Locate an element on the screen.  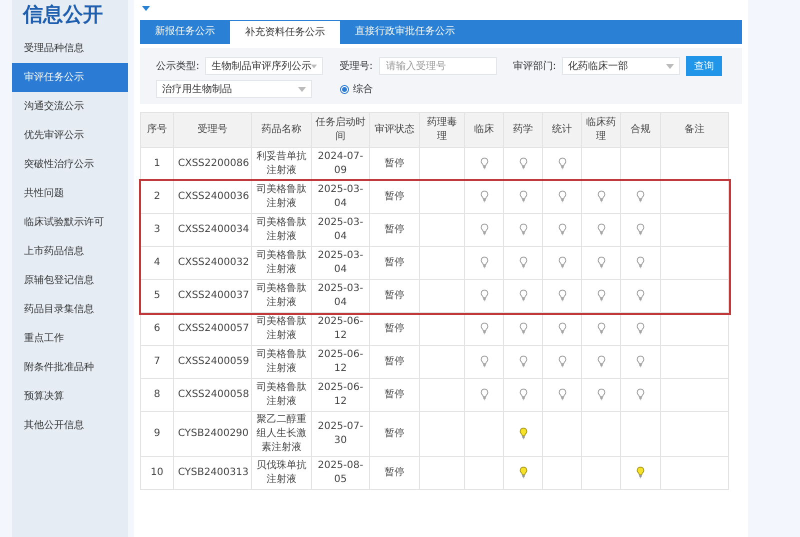
number-input-field: 请输入受理号 is located at coordinates (437, 66).